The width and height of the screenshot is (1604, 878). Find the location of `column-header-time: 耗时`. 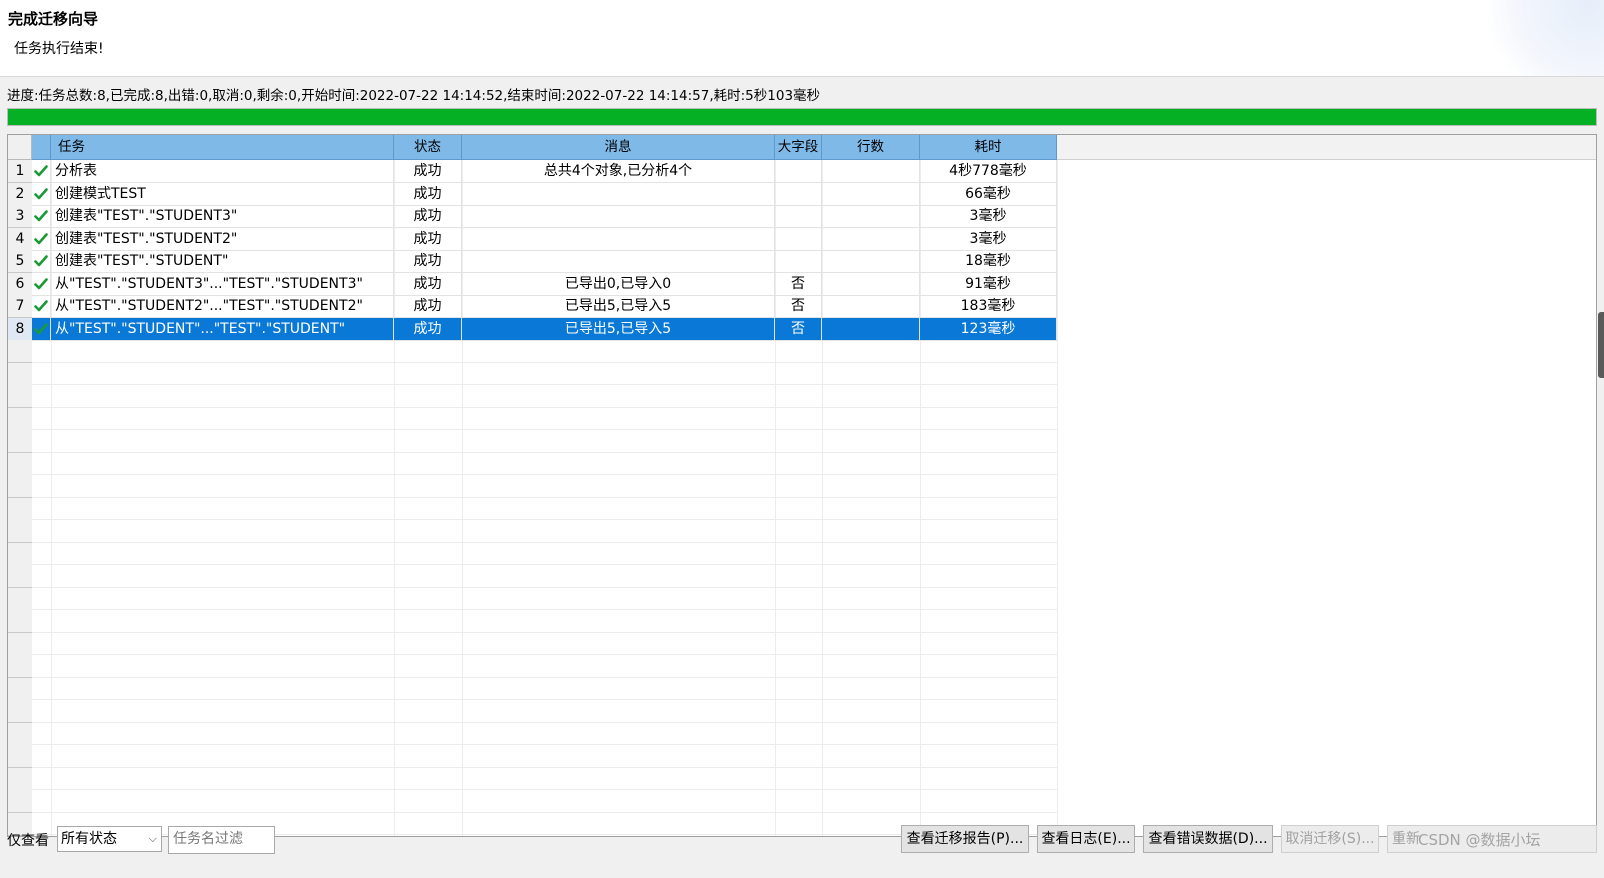

column-header-time: 耗时 is located at coordinates (988, 147).